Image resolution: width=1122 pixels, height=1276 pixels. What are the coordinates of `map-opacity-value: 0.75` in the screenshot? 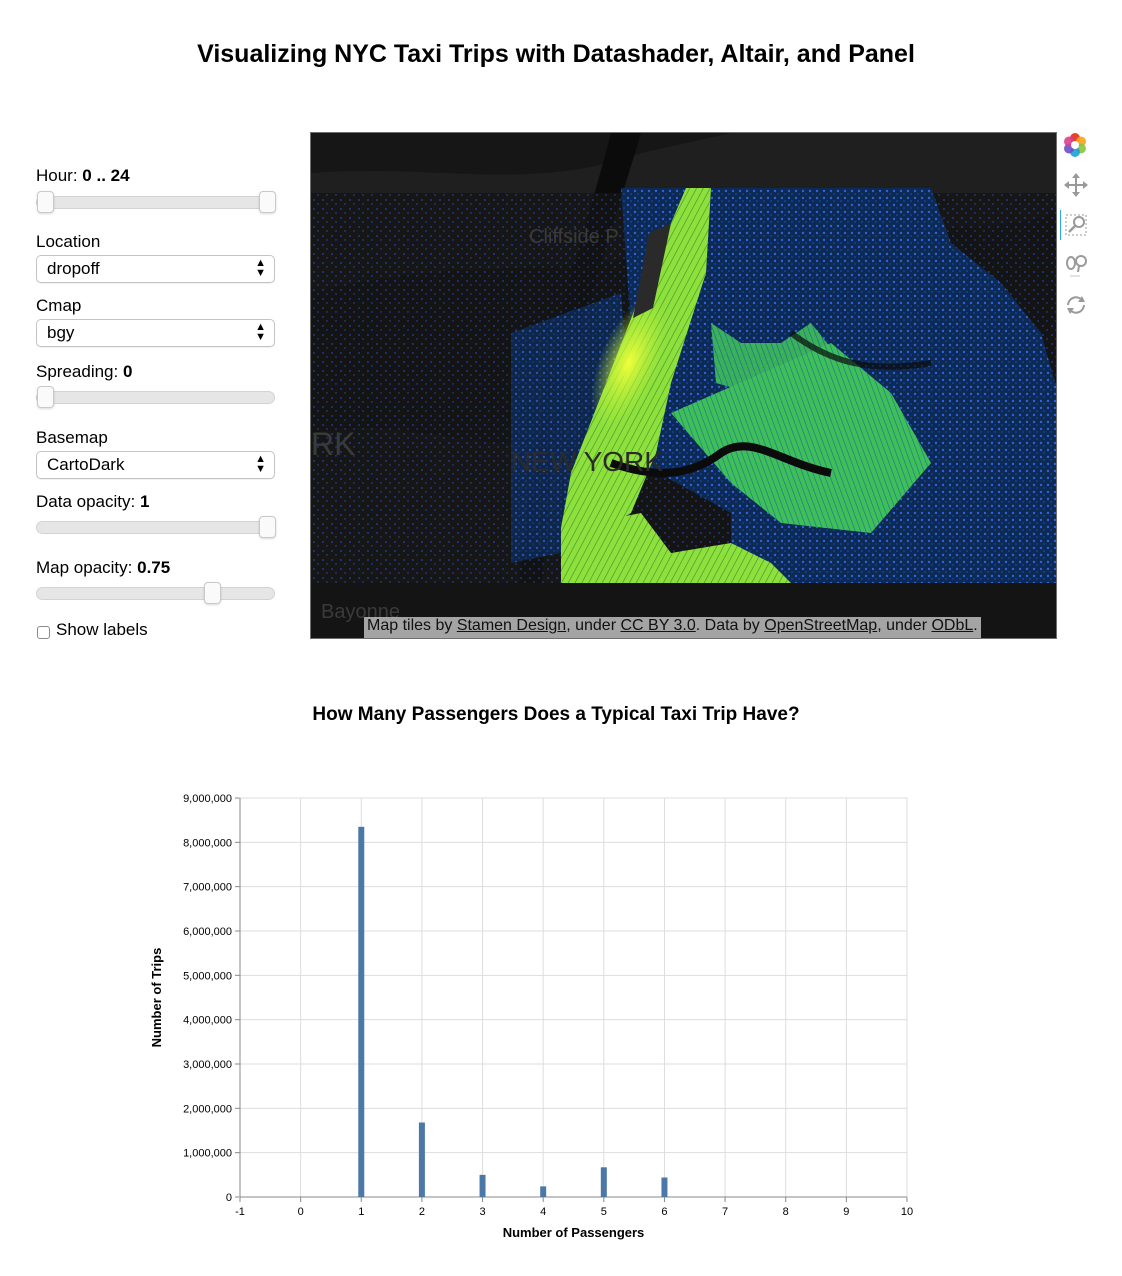 It's located at (154, 567).